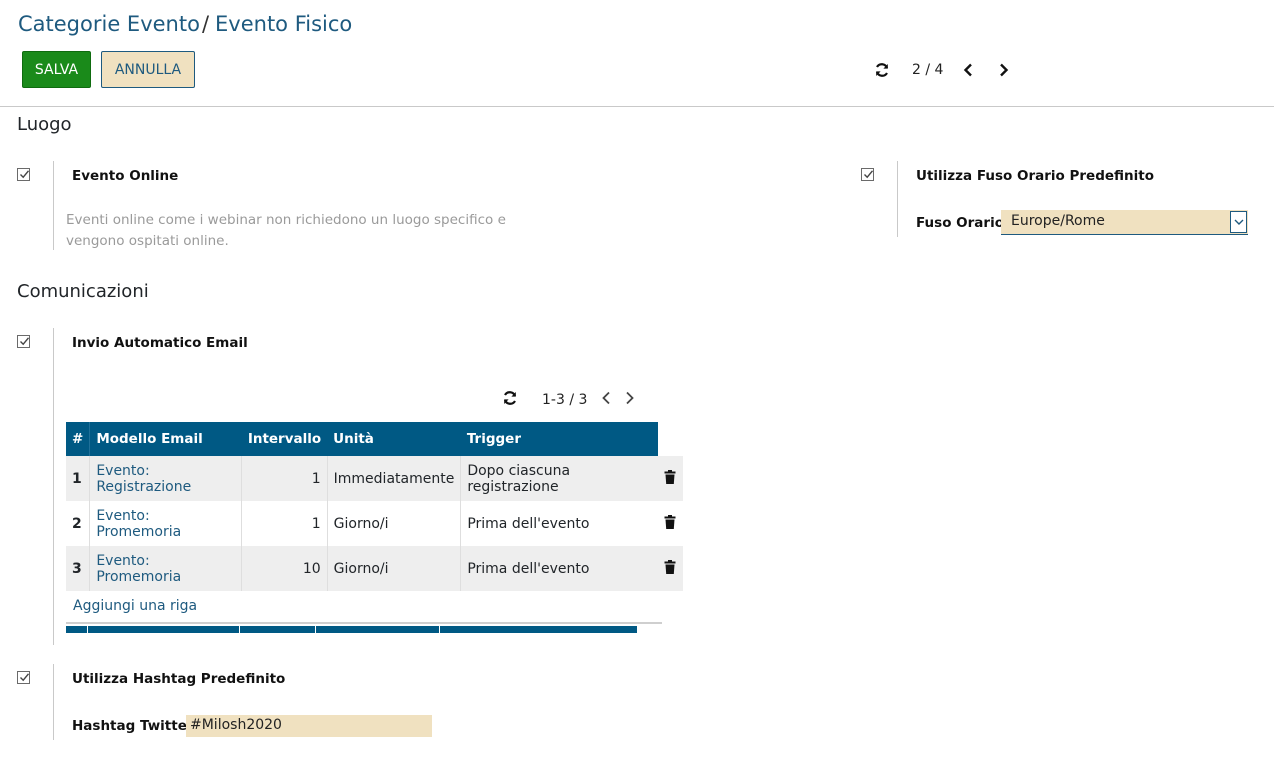  What do you see at coordinates (351, 629) in the screenshot?
I see `table-footer-bar` at bounding box center [351, 629].